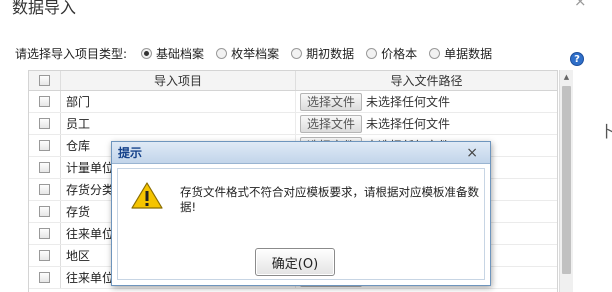 Image resolution: width=612 pixels, height=292 pixels. I want to click on dialog-title: 数据导入, so click(44, 8).